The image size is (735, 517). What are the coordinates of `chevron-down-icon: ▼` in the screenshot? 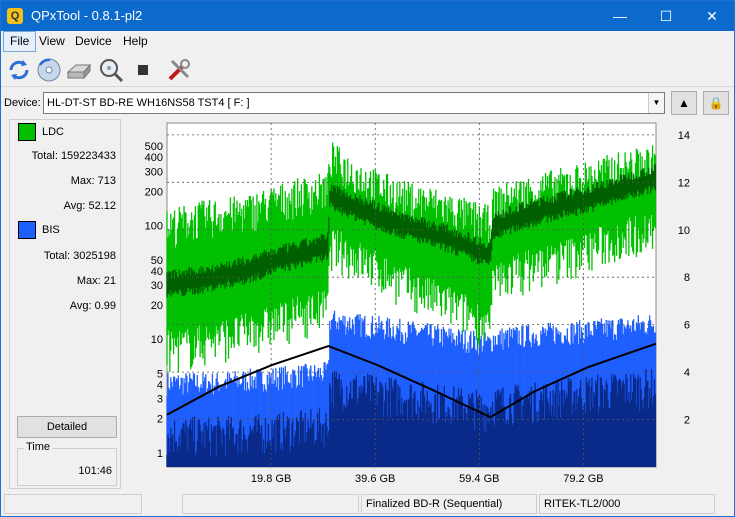 It's located at (656, 103).